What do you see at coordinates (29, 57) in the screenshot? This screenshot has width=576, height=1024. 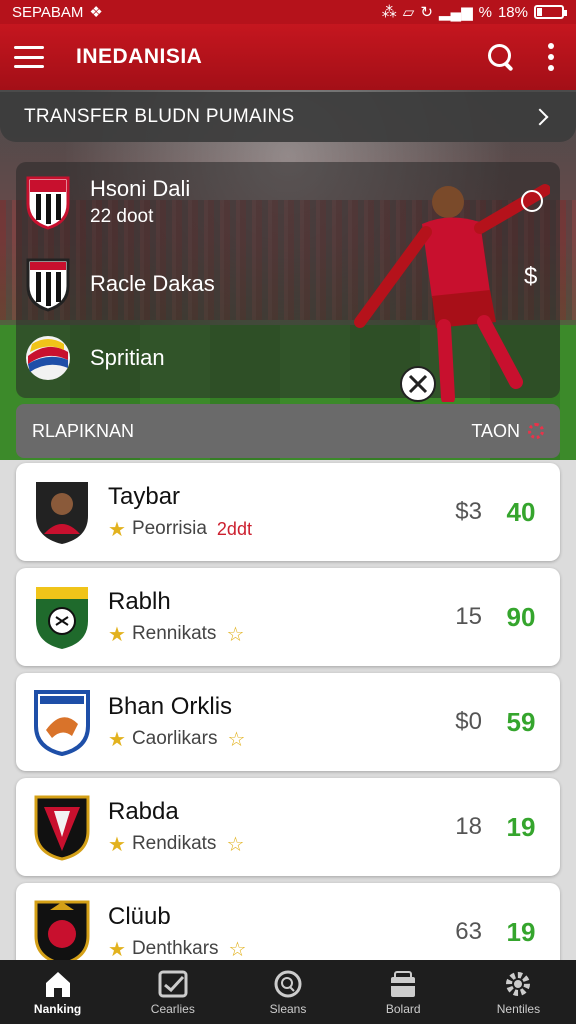 I see `menu-icon` at bounding box center [29, 57].